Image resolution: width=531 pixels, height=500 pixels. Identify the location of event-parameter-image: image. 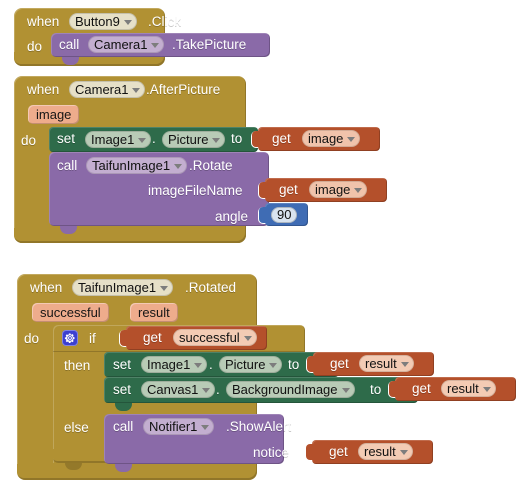
(54, 114).